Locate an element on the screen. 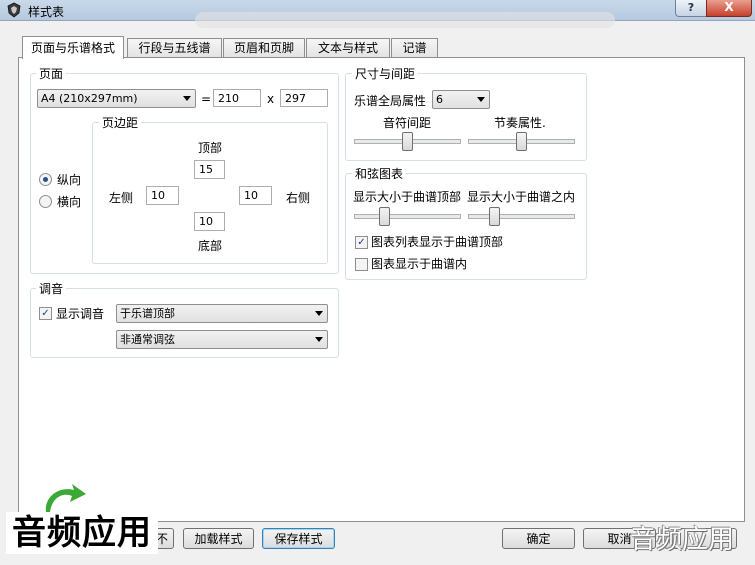 The width and height of the screenshot is (755, 565). paper-size-value: A4 (210x297mm) is located at coordinates (89, 98).